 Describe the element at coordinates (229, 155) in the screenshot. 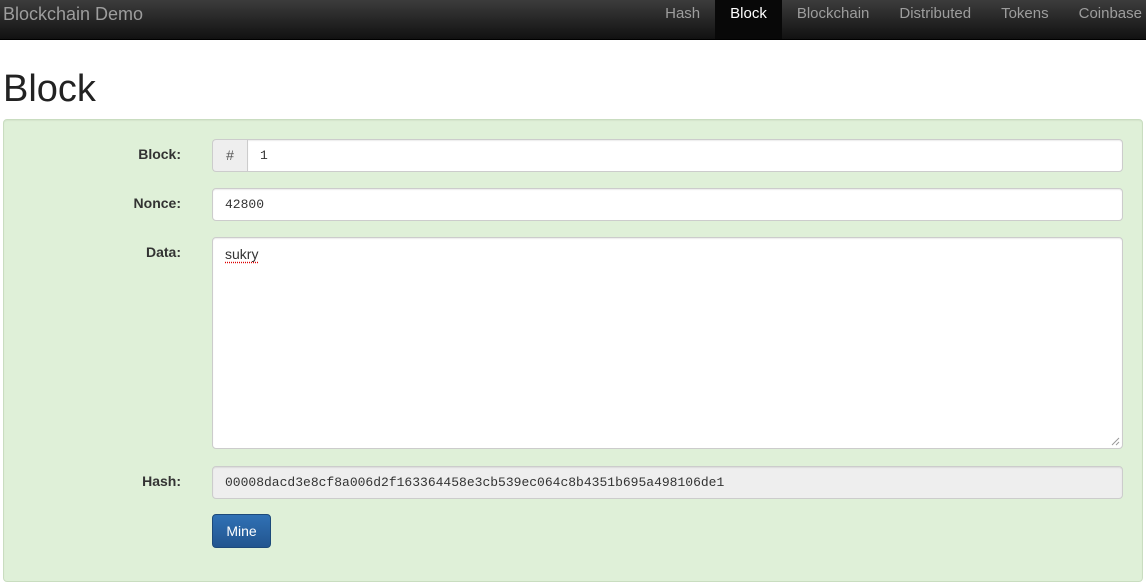

I see `hash-symbol-addon: #` at that location.